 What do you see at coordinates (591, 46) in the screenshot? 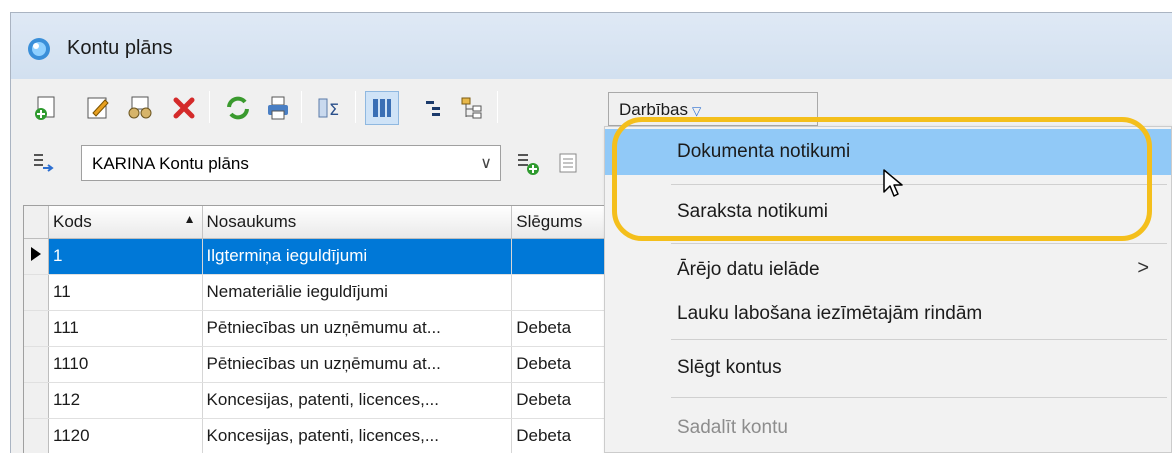
I see `title-bar: Kontu plāns` at bounding box center [591, 46].